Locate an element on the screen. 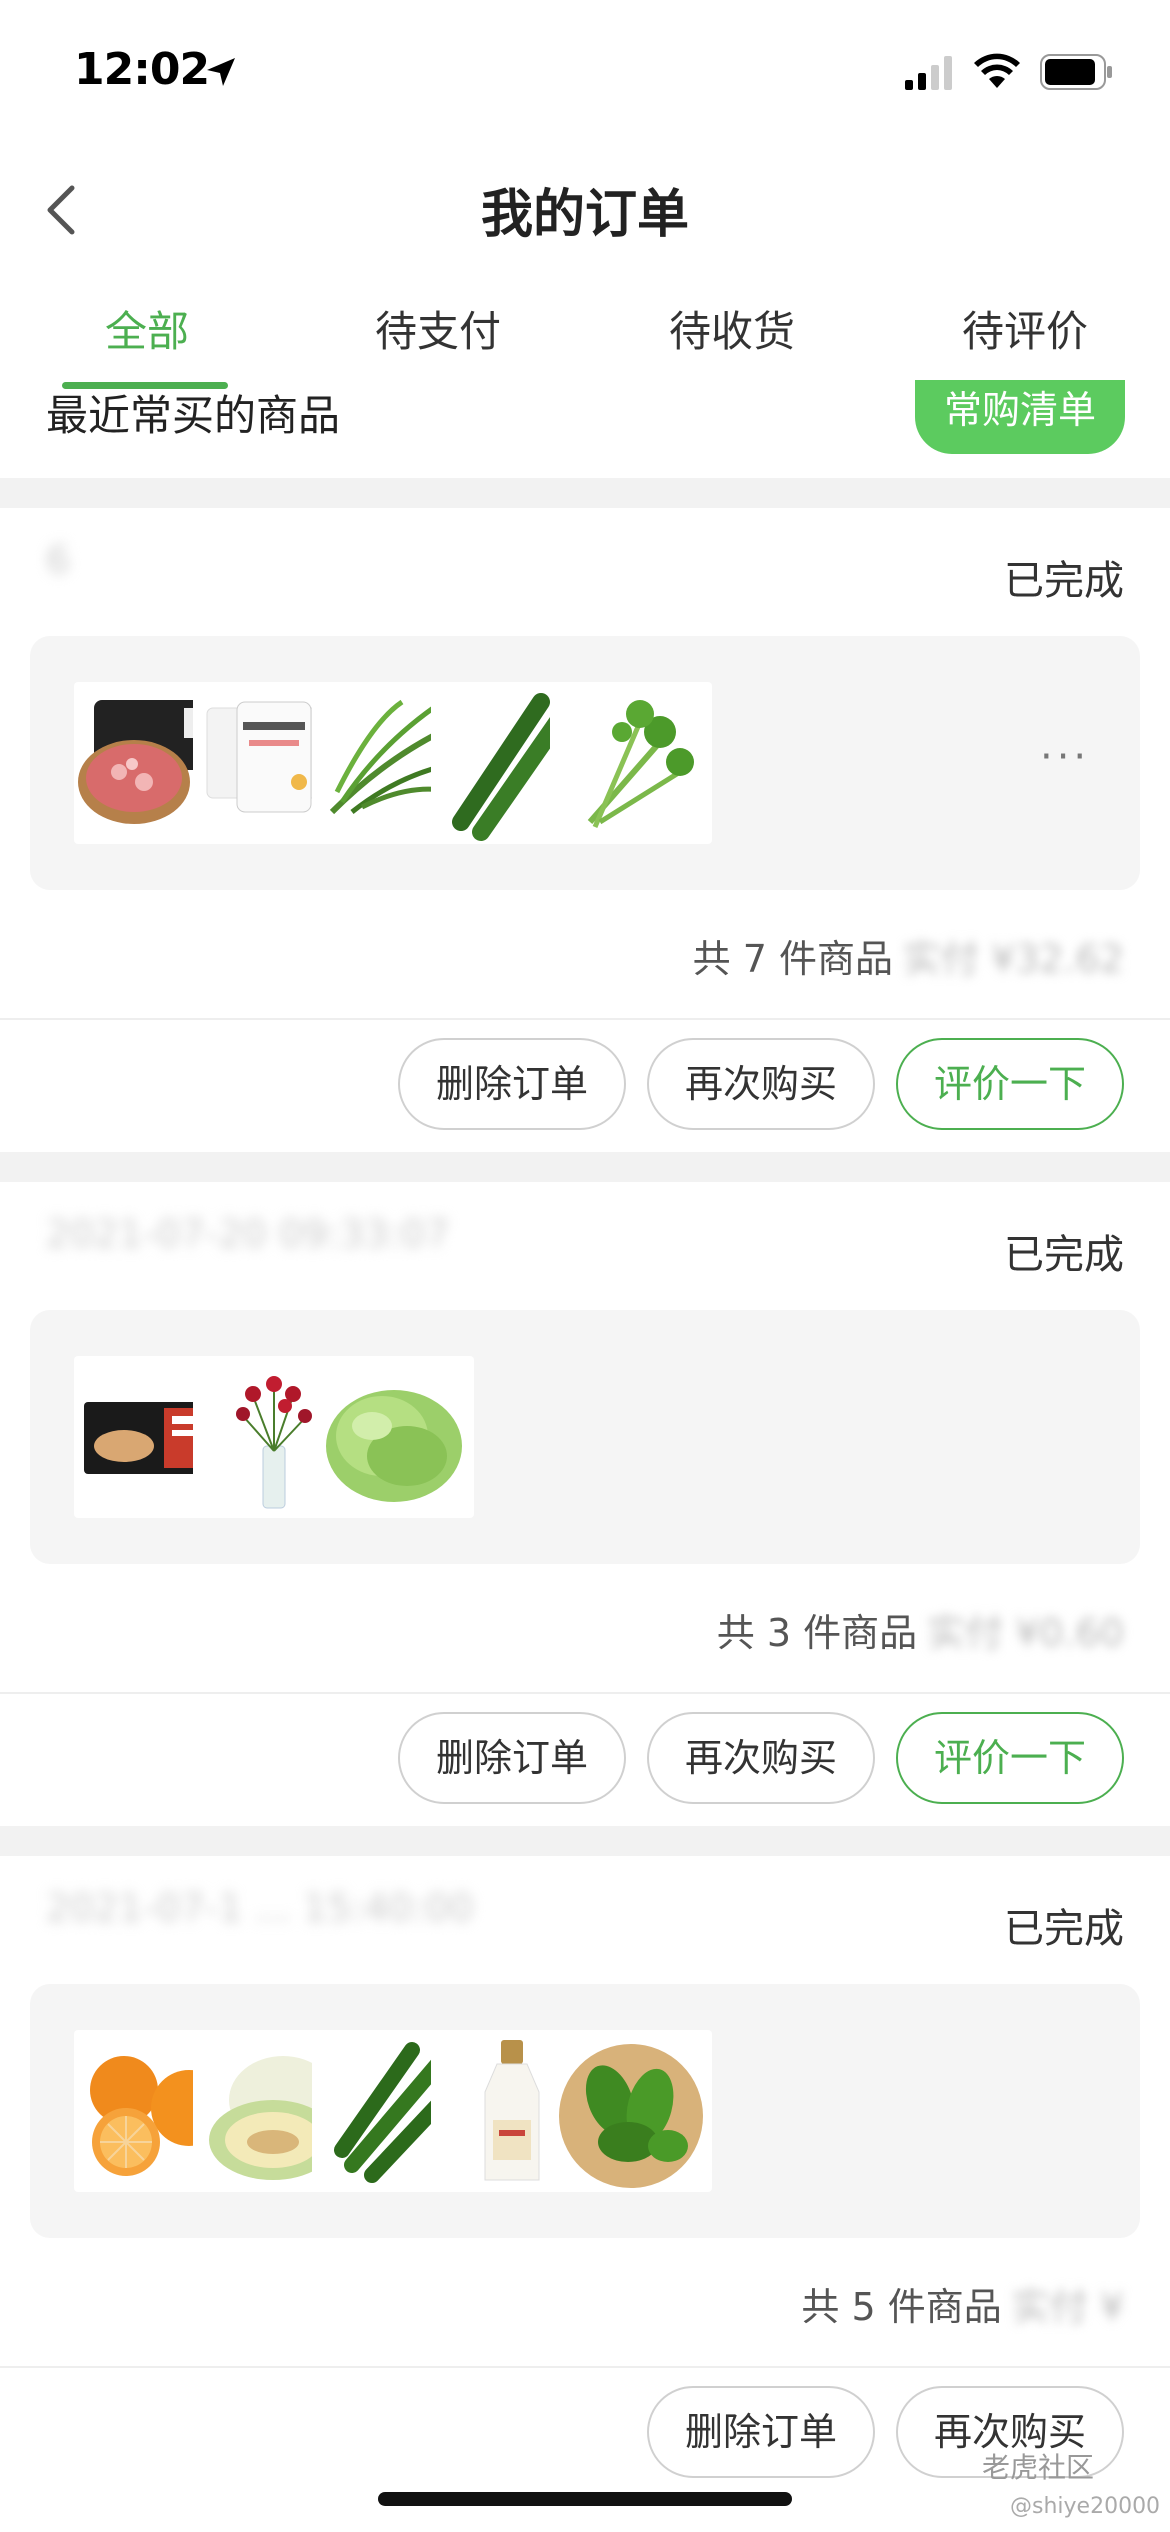  tab-pending-review: 待评价 is located at coordinates (1025, 328).